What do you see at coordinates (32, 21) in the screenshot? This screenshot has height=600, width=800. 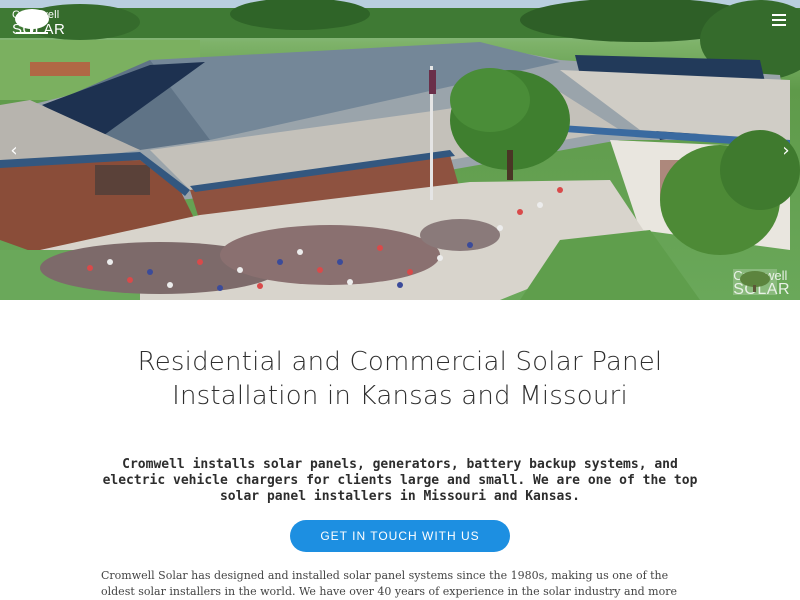 I see `tree-logo-icon` at bounding box center [32, 21].